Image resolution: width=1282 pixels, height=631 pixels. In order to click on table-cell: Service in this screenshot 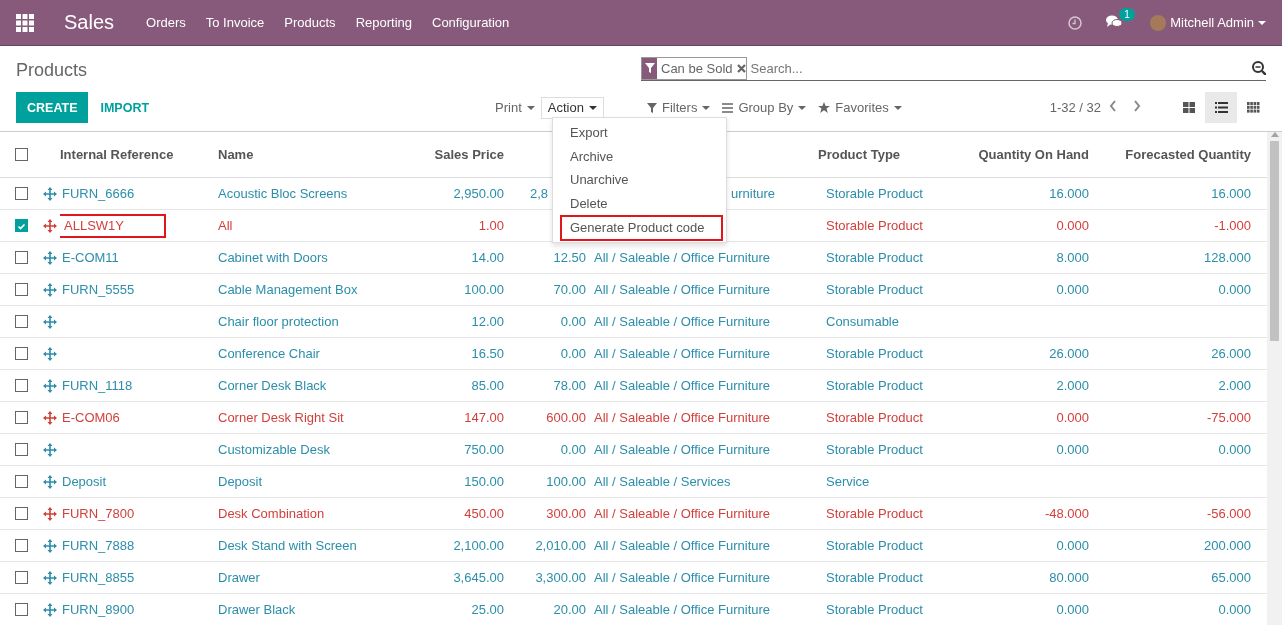, I will do `click(848, 481)`.